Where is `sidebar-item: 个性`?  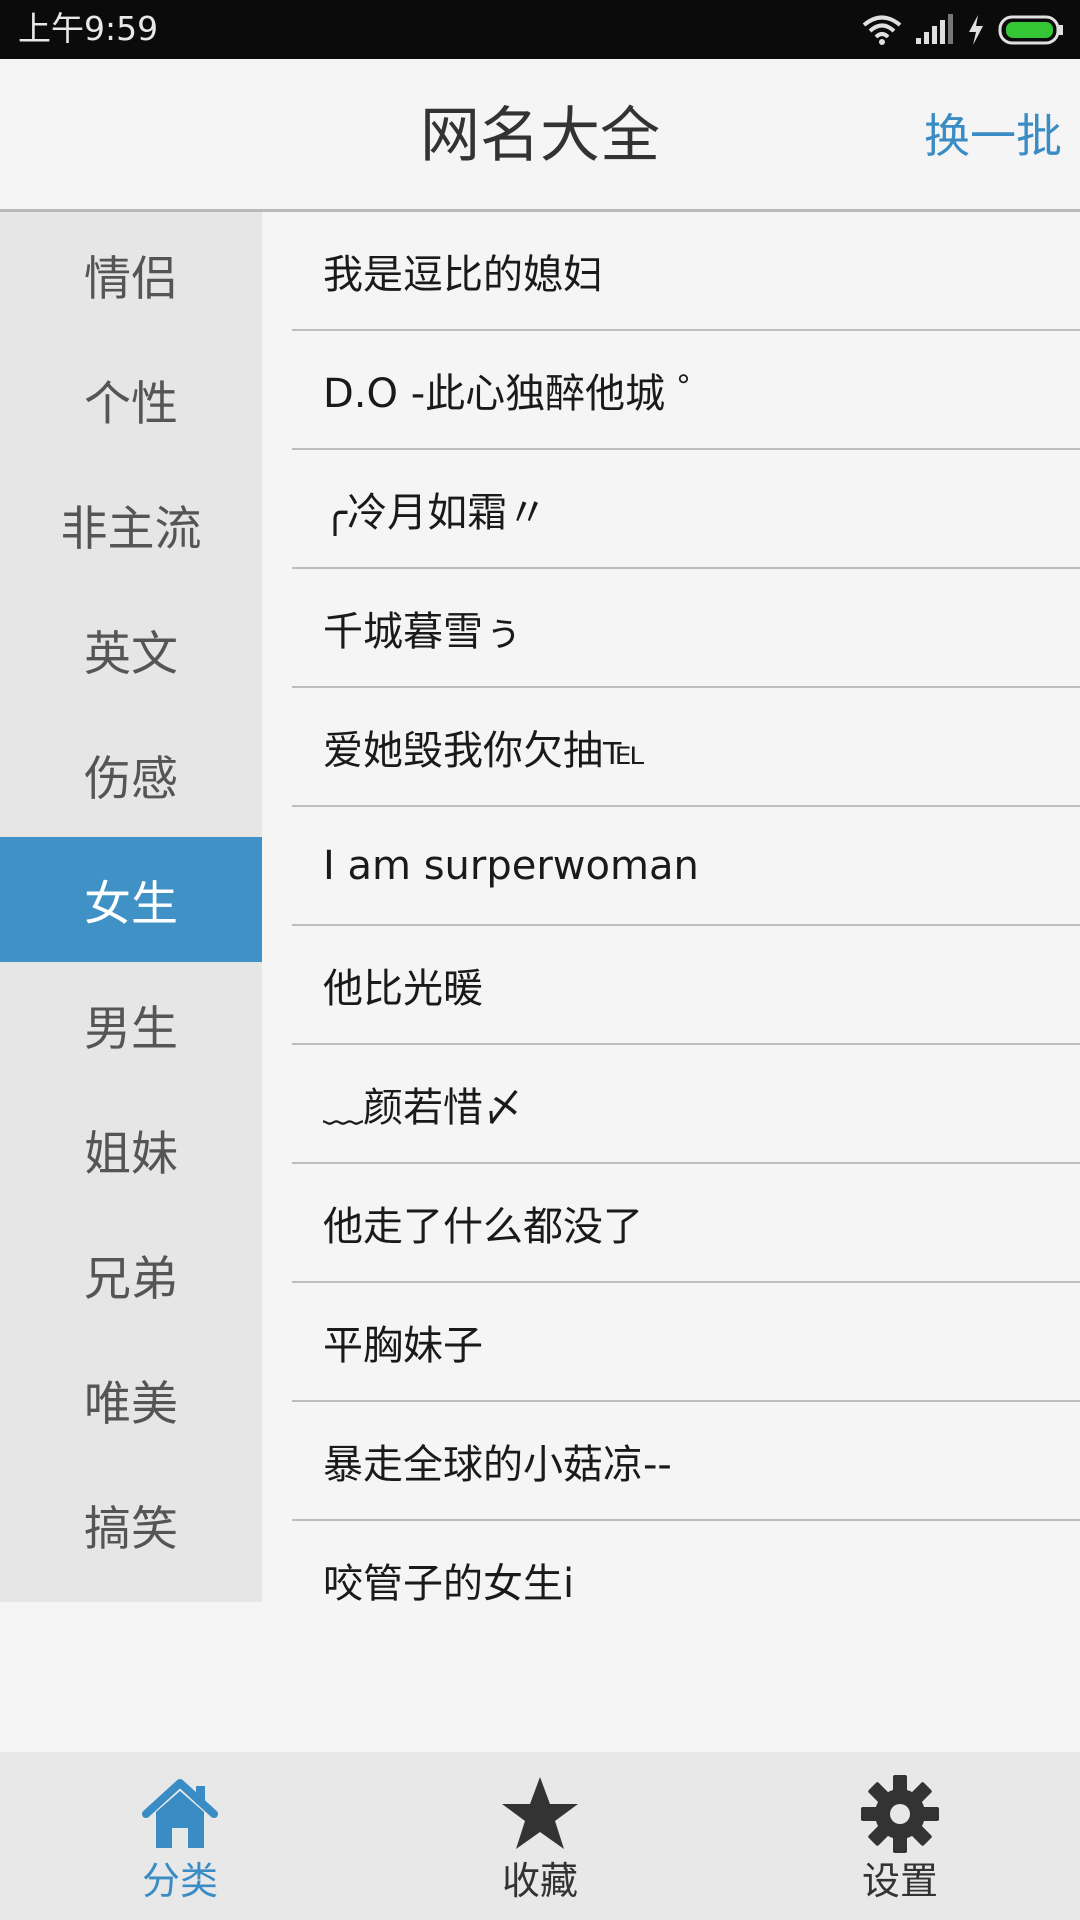
sidebar-item: 个性 is located at coordinates (131, 399).